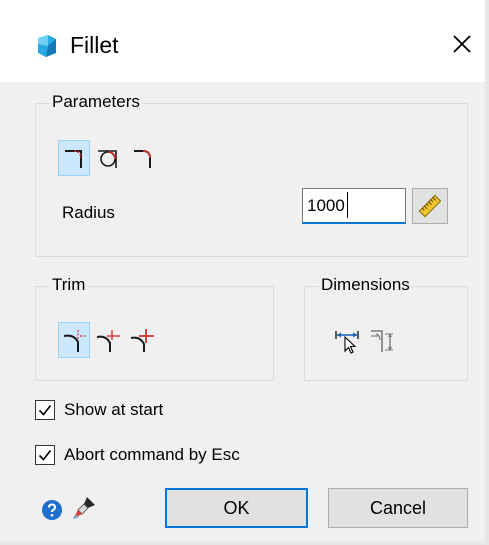 Image resolution: width=489 pixels, height=545 pixels. What do you see at coordinates (236, 508) in the screenshot?
I see `ok-button: OK` at bounding box center [236, 508].